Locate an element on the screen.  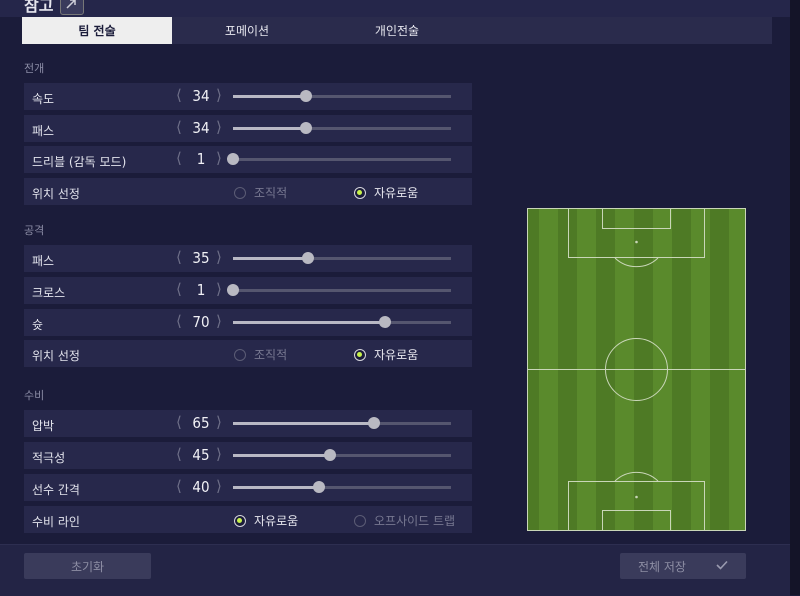
radio-row-defence-line: 수비 라인 자유로움 오프사이드 트랩 is located at coordinates (248, 519).